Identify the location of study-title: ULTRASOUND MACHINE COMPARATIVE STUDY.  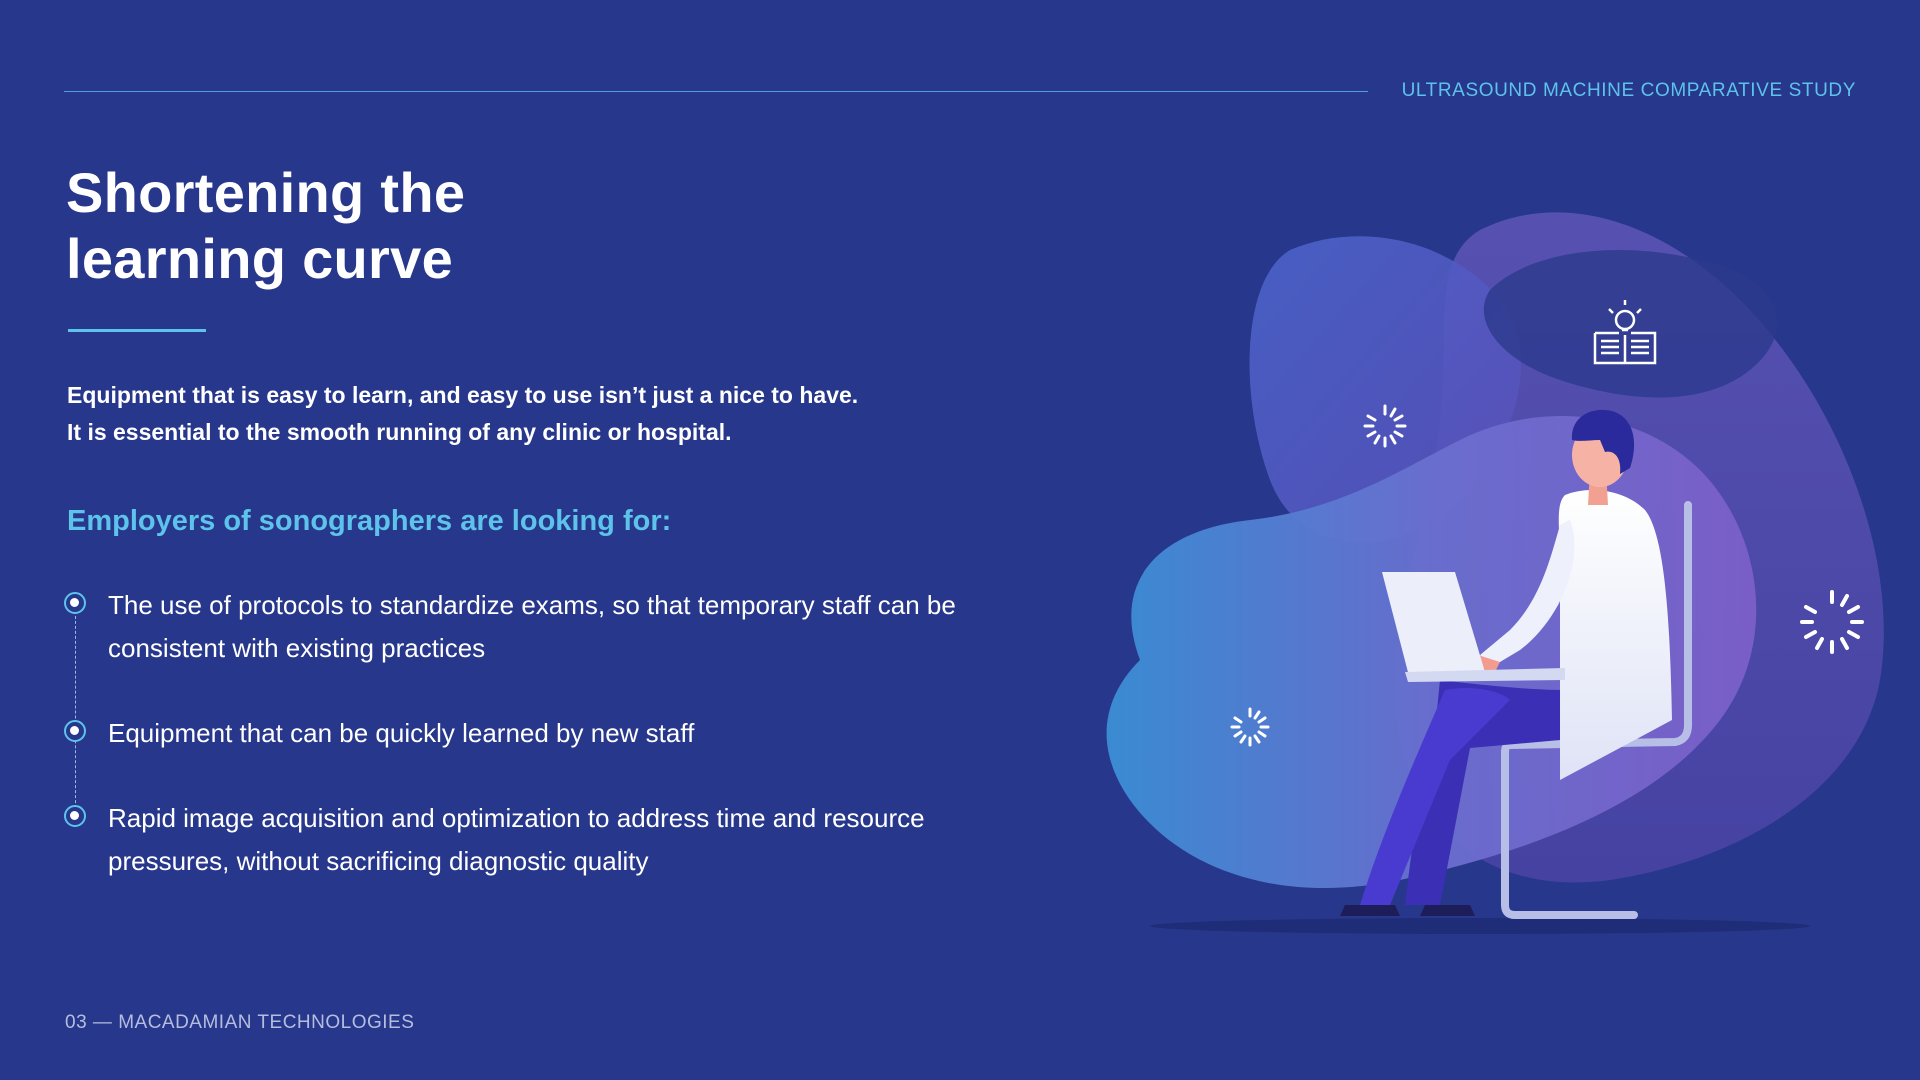
(1628, 90).